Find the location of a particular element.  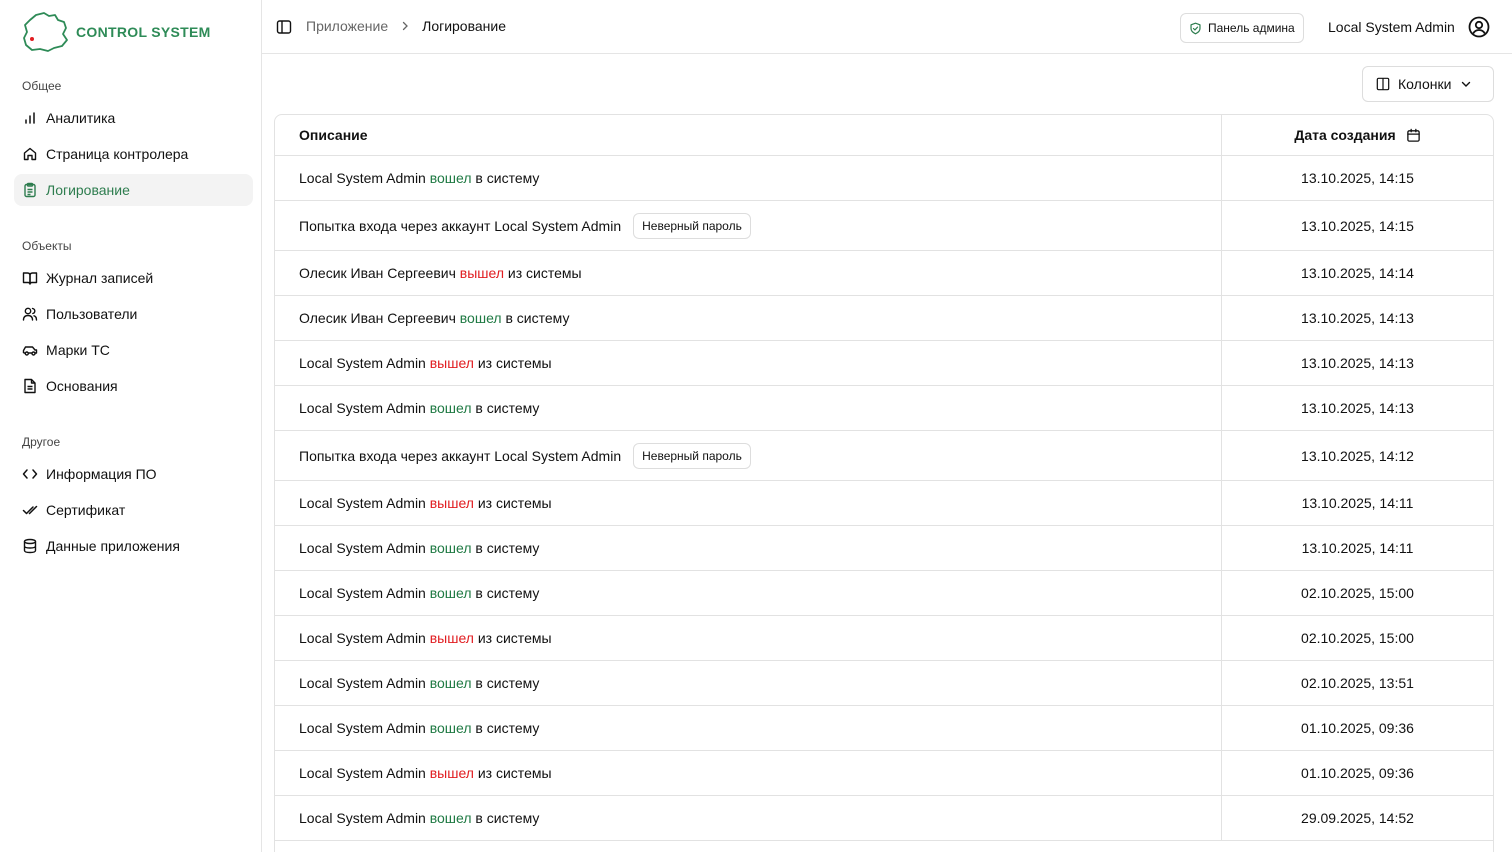

sidebar-item-label: Пользователи is located at coordinates (92, 314).